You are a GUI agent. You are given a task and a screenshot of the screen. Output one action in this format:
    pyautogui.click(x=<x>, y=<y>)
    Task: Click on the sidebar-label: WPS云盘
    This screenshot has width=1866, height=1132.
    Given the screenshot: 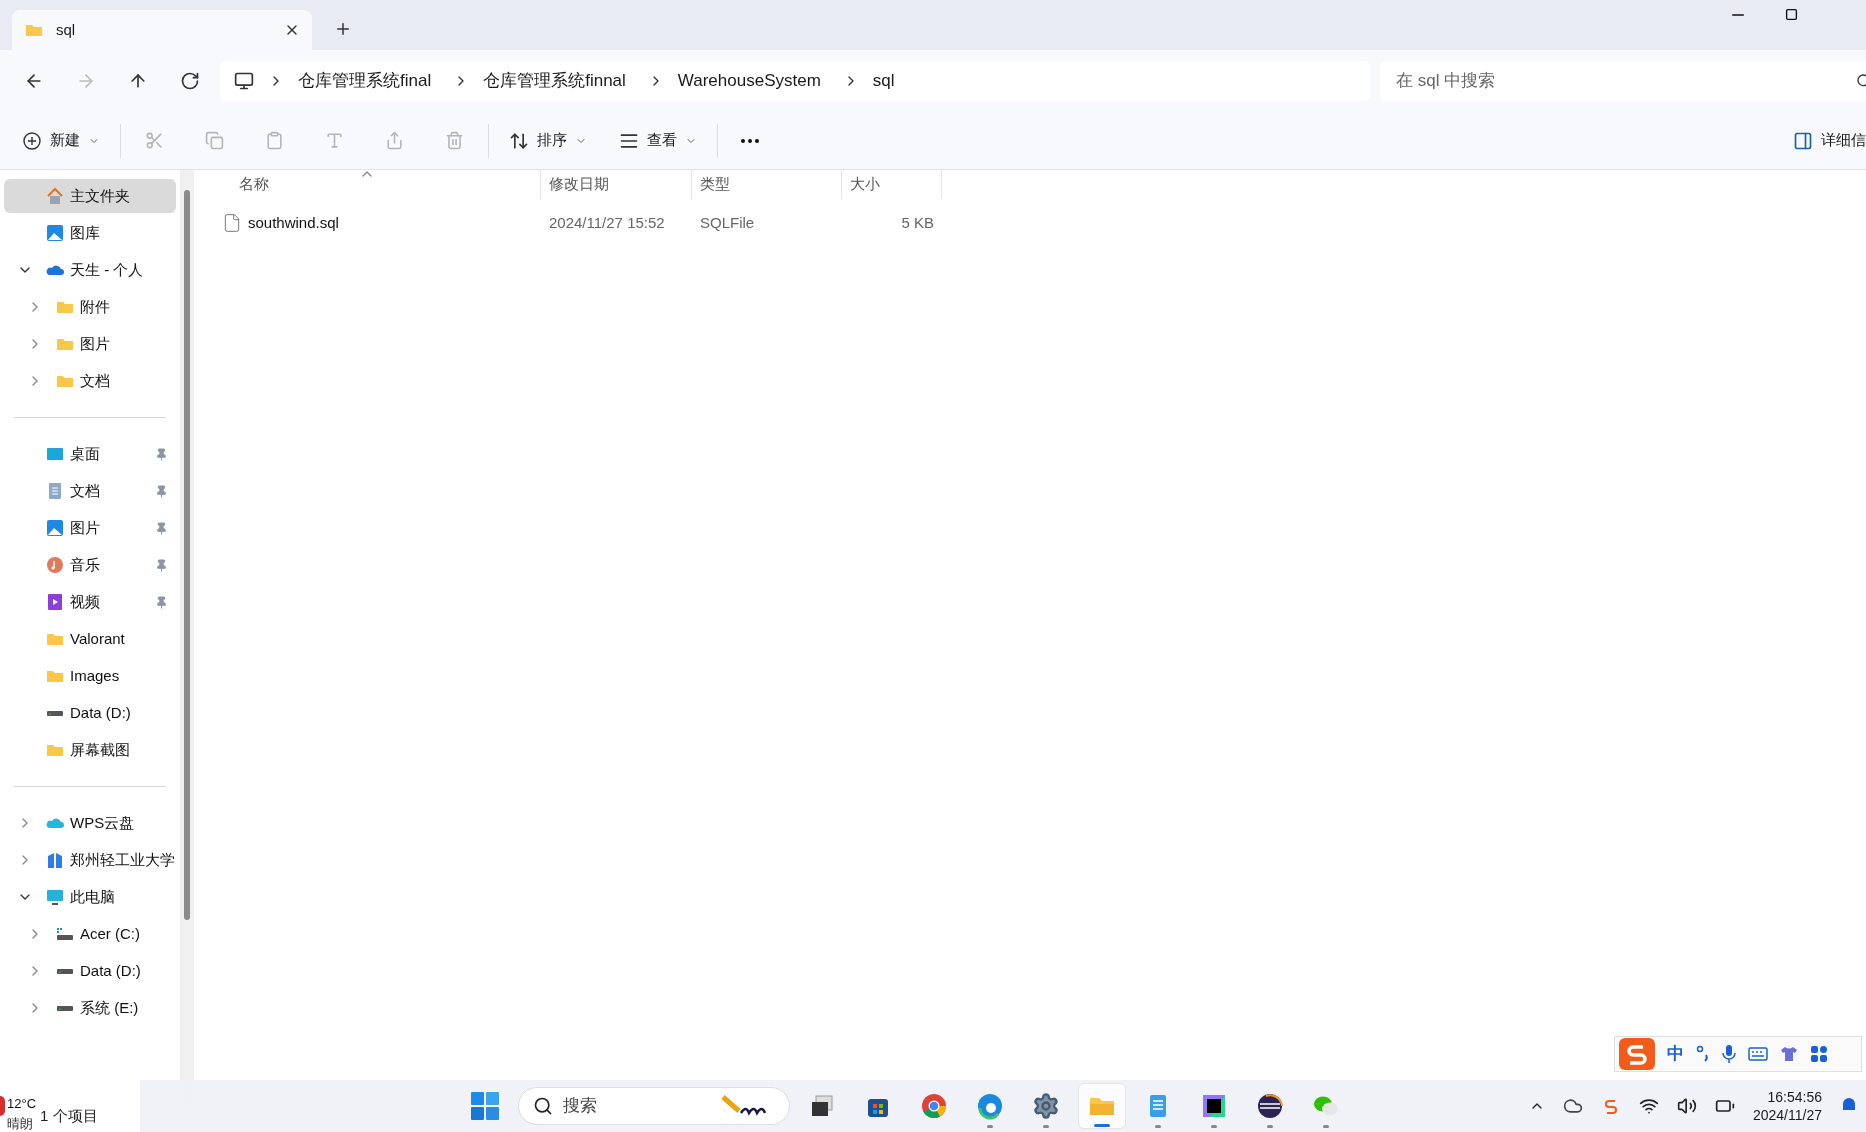 What is the action you would take?
    pyautogui.click(x=102, y=822)
    